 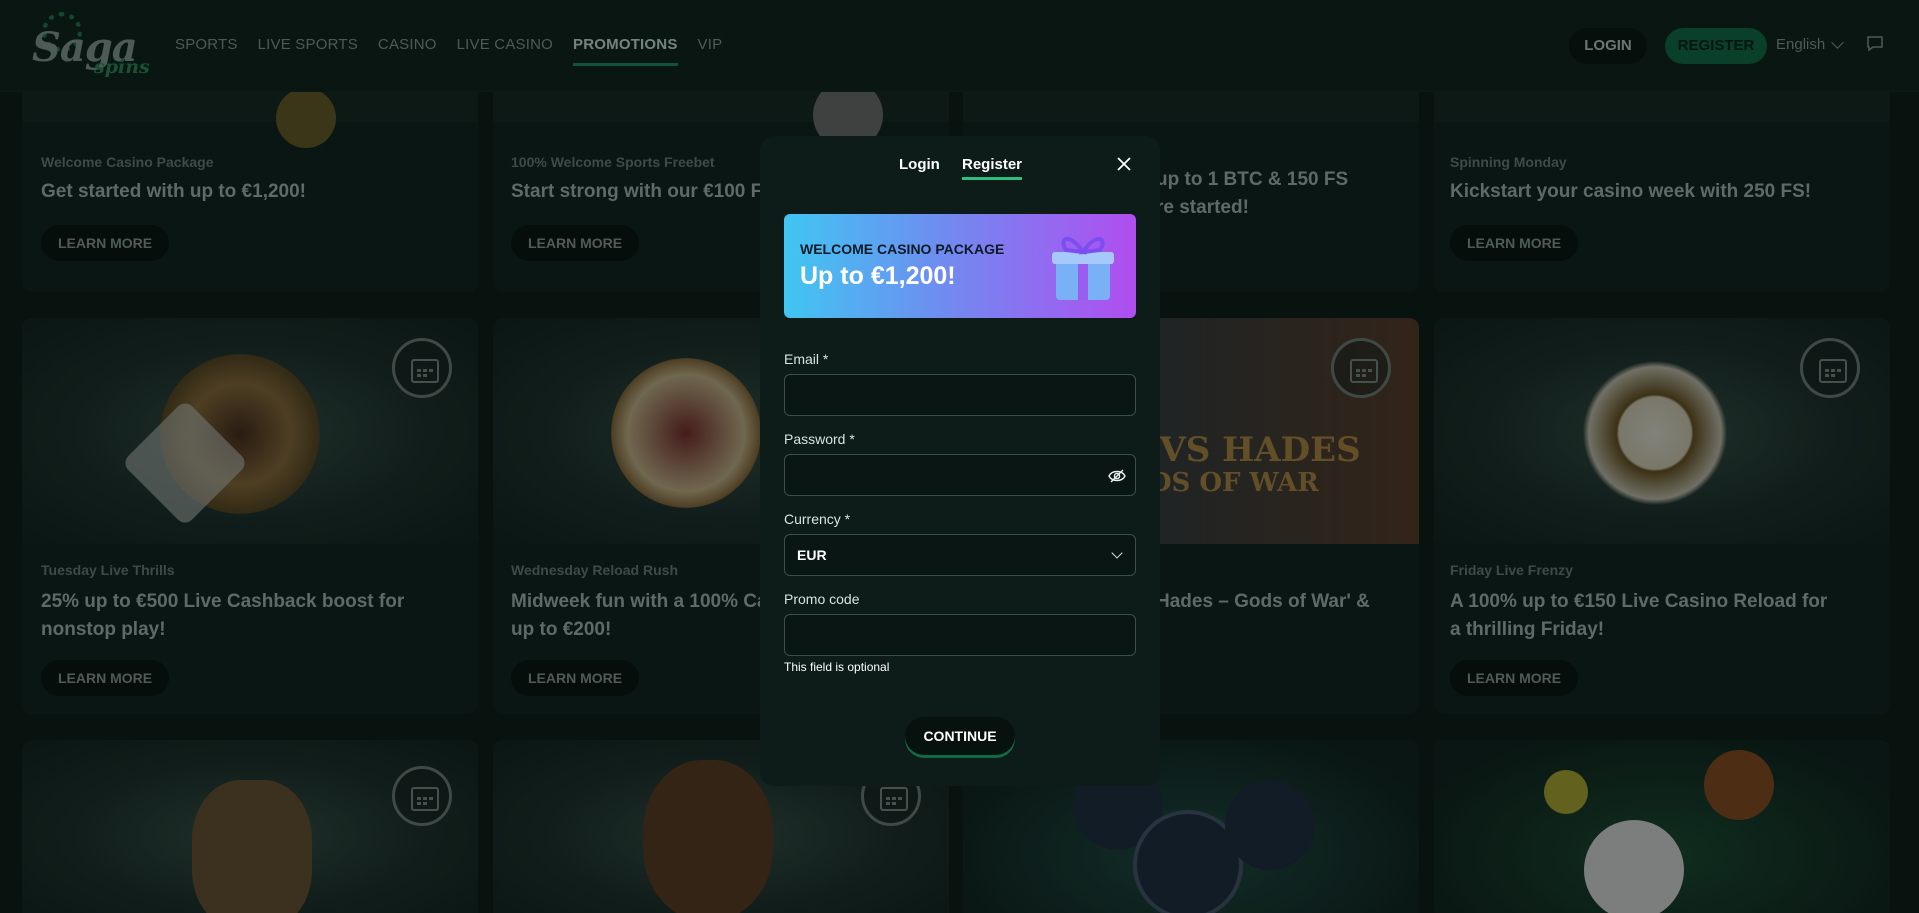 What do you see at coordinates (878, 276) in the screenshot?
I see `banner-title: Up to €1,200!` at bounding box center [878, 276].